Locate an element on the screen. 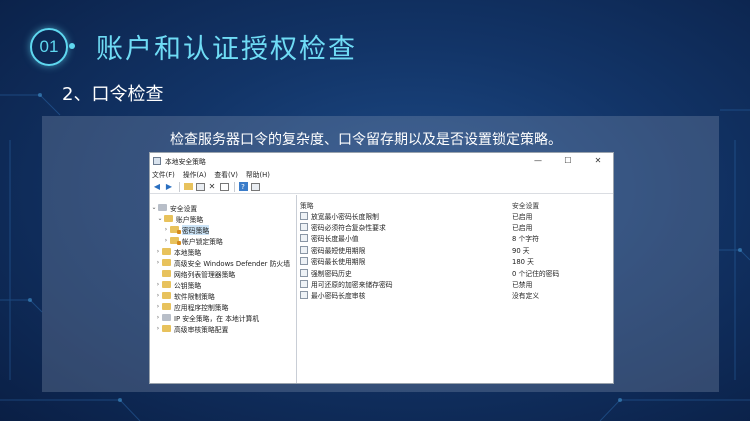  policy-row: 强制密码历史 0 个记住的密码 is located at coordinates (455, 272).